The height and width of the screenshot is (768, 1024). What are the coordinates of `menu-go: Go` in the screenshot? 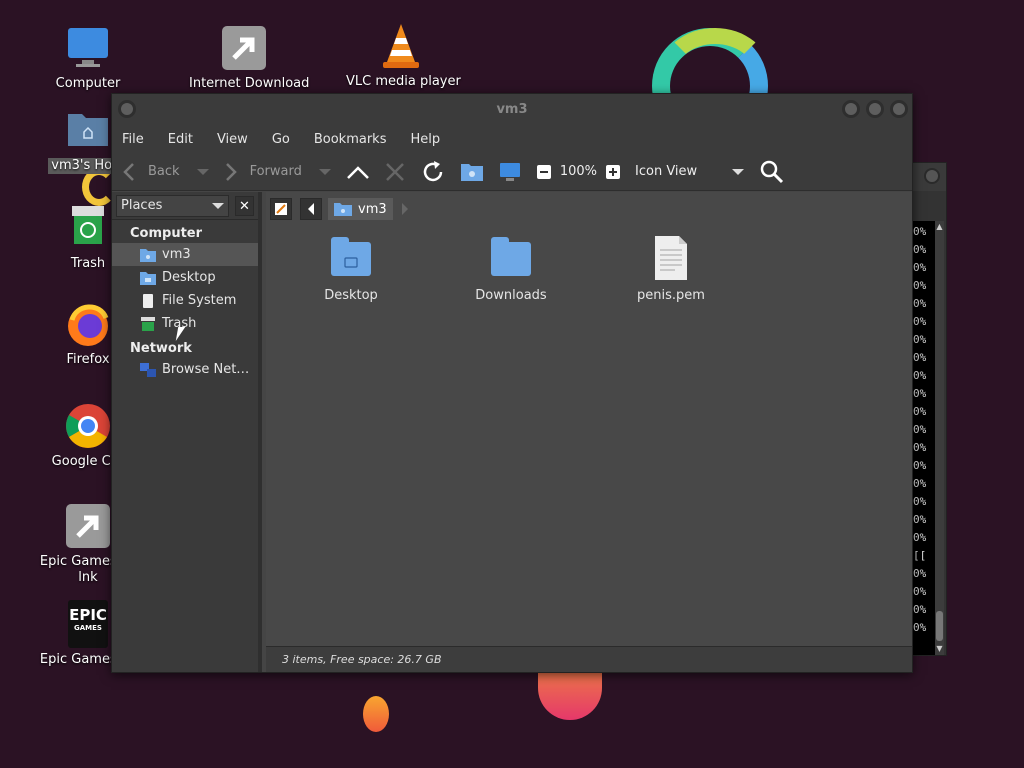 It's located at (281, 139).